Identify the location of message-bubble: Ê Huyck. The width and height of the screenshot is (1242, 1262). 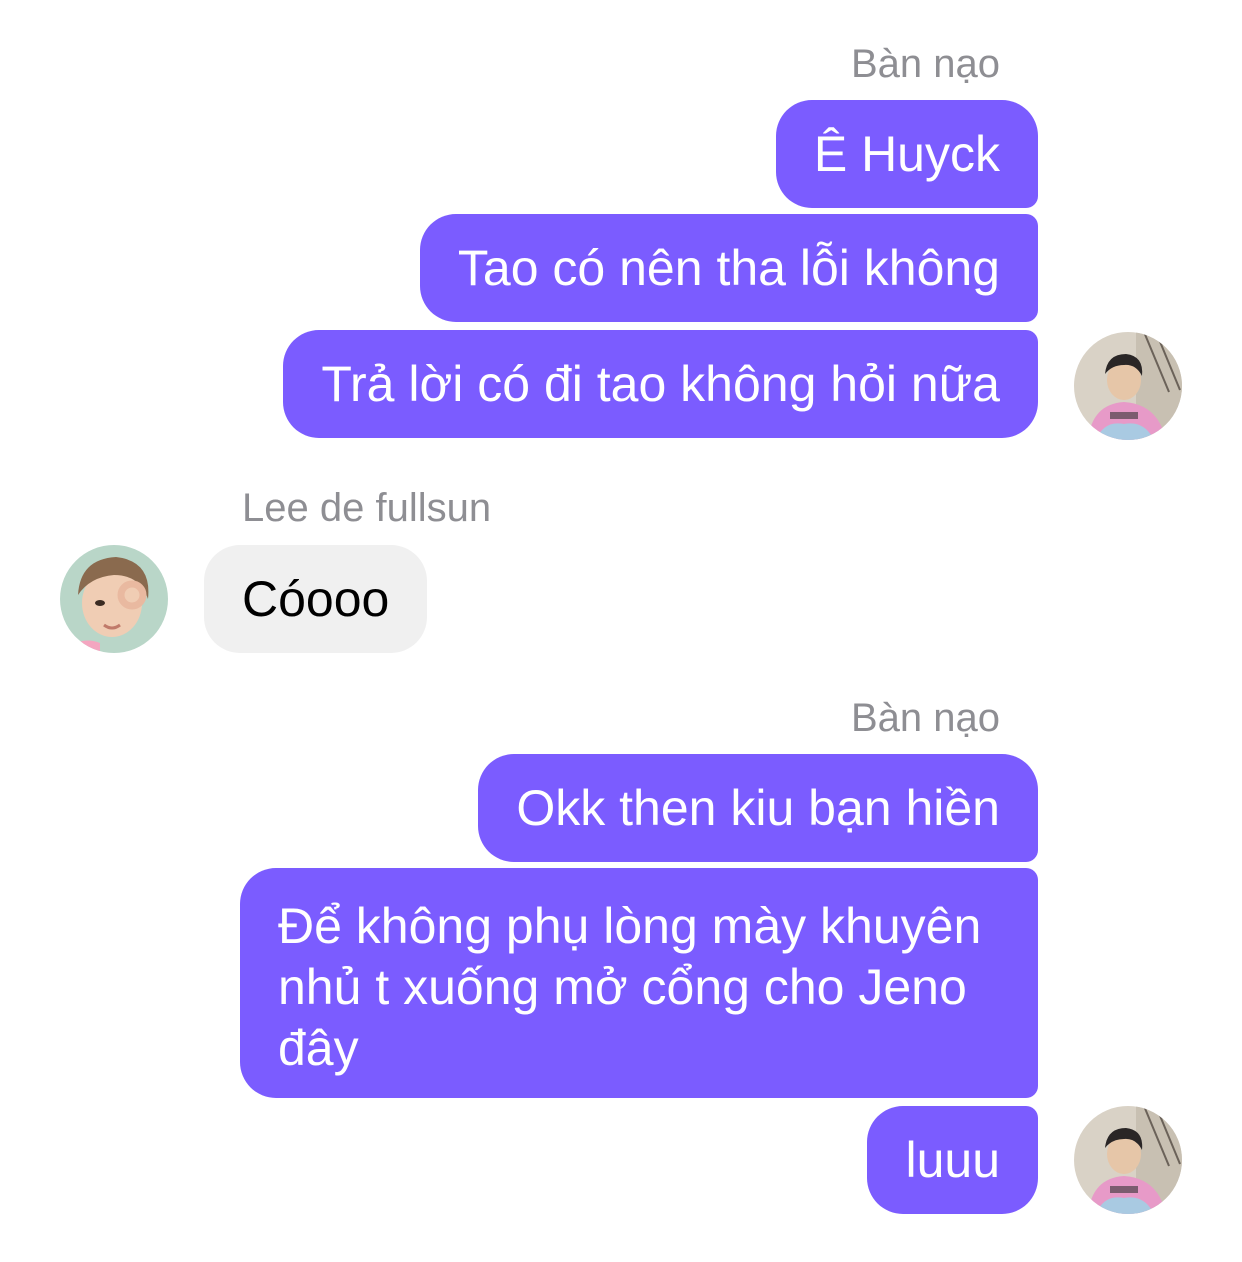
(906, 154).